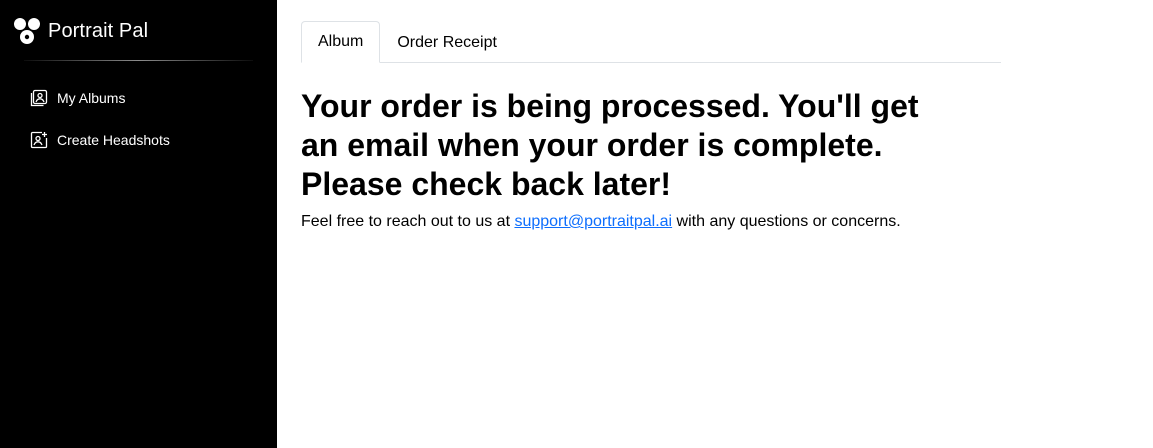 The width and height of the screenshot is (1153, 448). Describe the element at coordinates (651, 42) in the screenshot. I see `tab-bar: Album Order Receipt` at that location.